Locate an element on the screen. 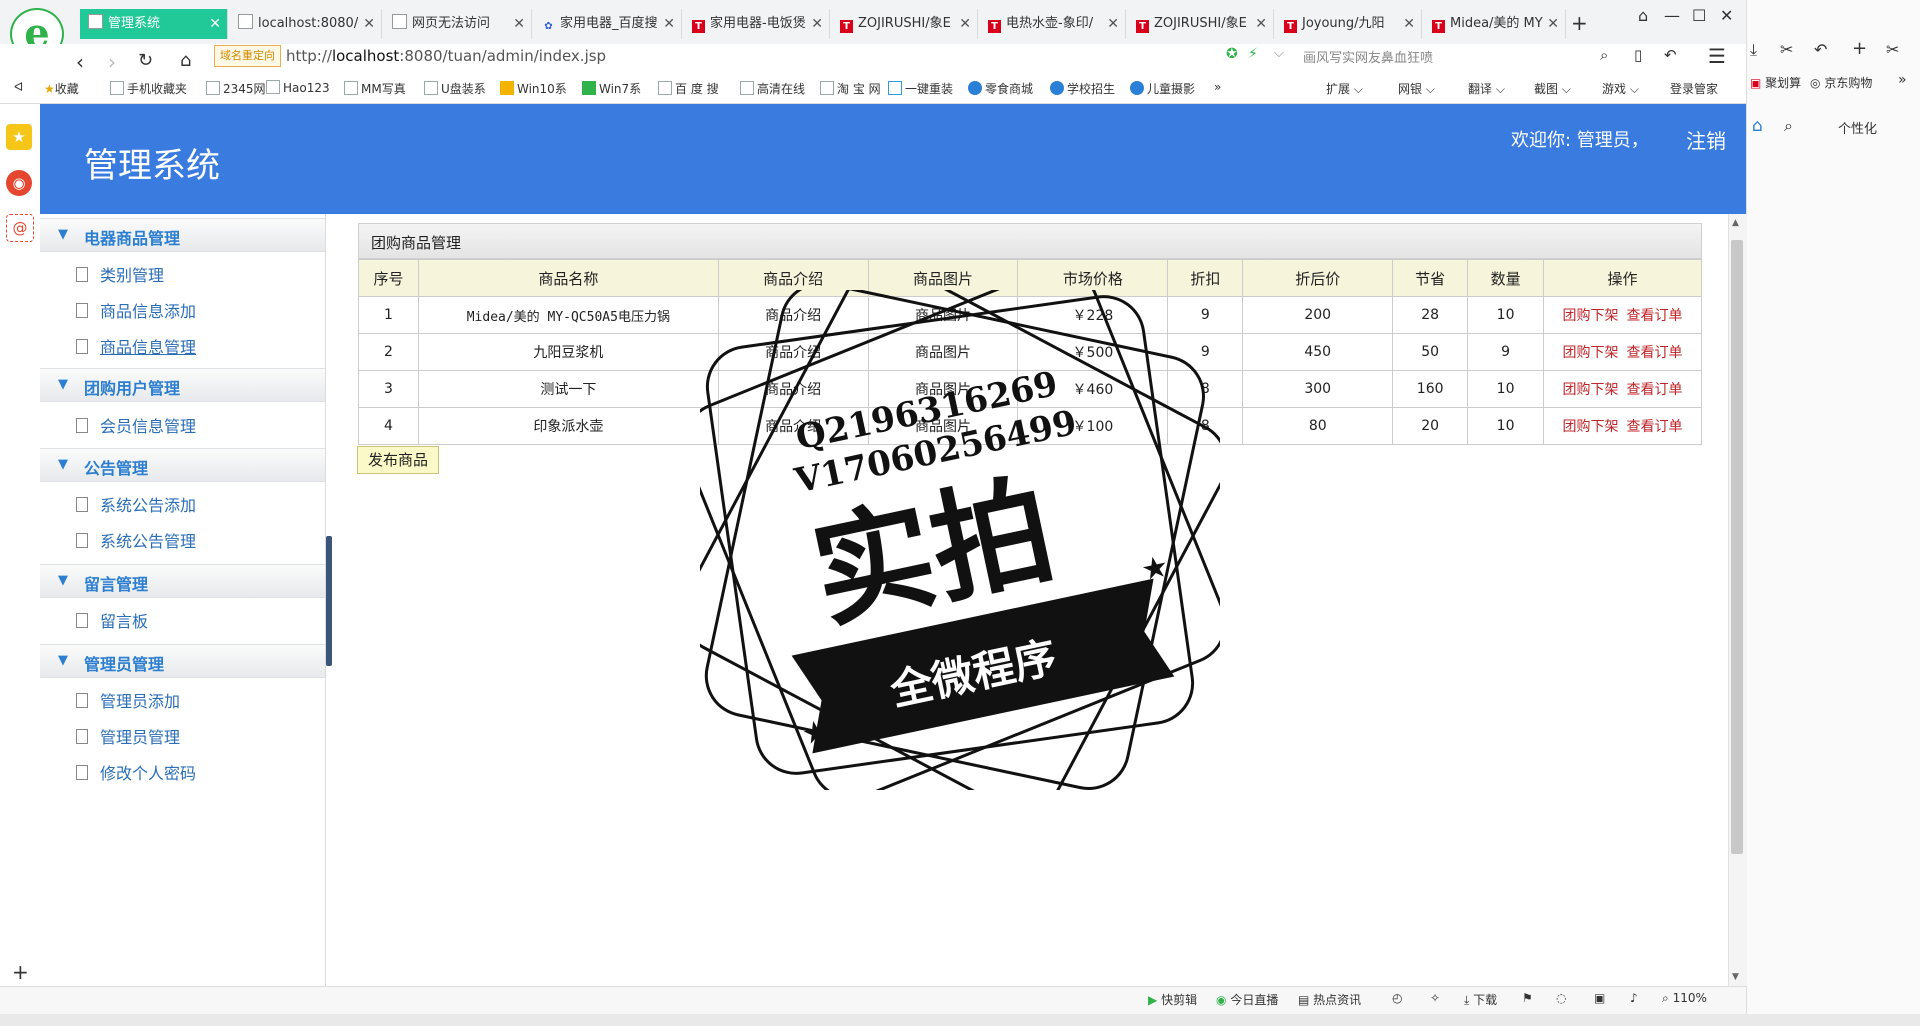  favorites-star-icon: ★ is located at coordinates (19, 137).